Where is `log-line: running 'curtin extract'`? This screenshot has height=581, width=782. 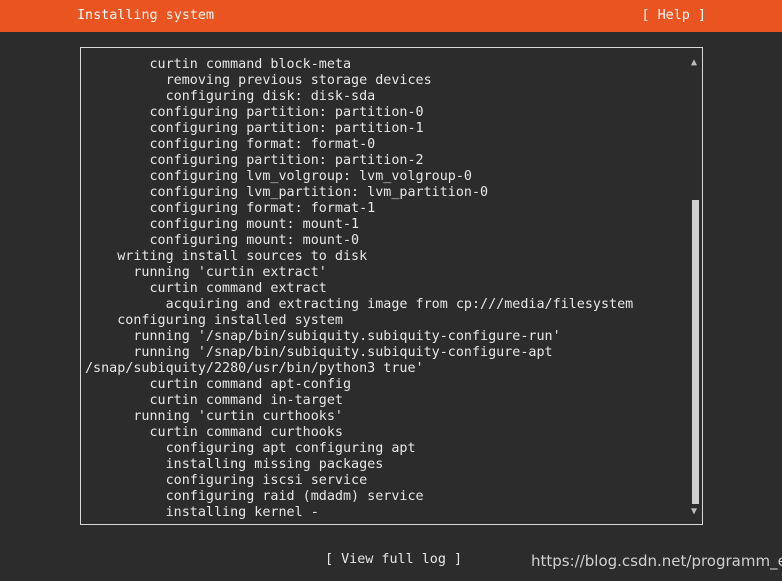 log-line: running 'curtin extract' is located at coordinates (206, 272).